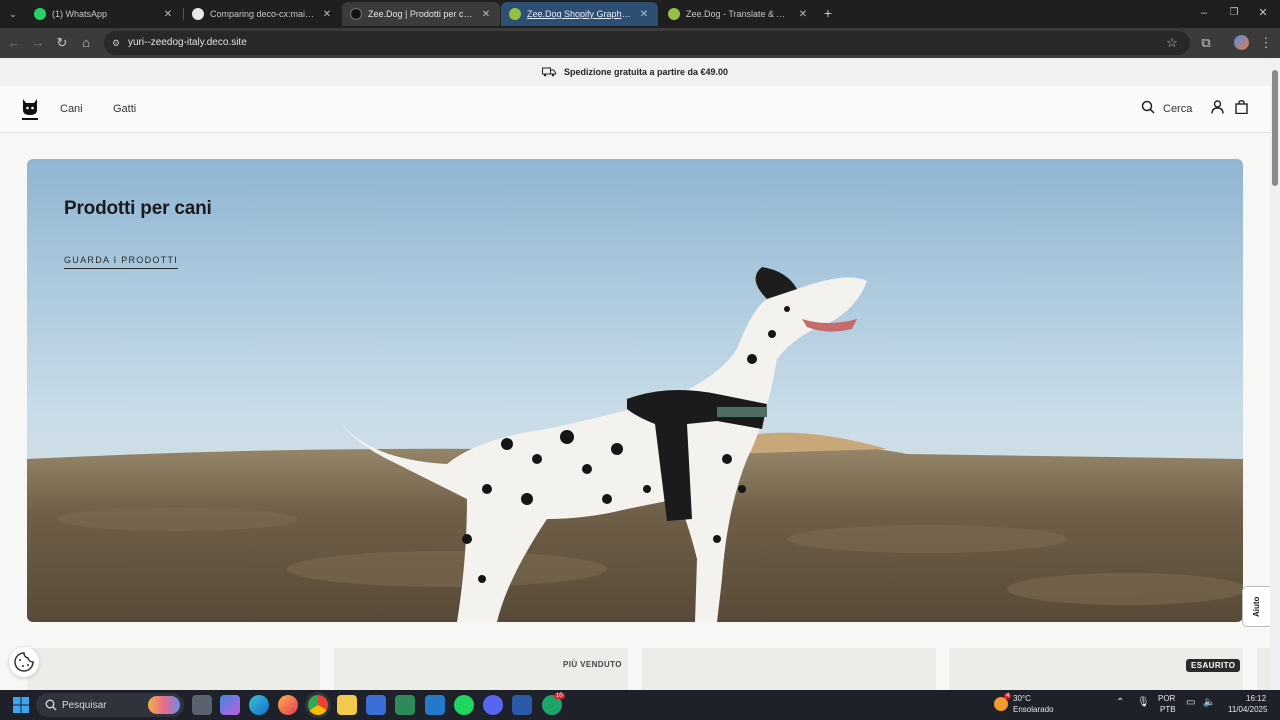 This screenshot has width=1280, height=720. I want to click on weather-sun-icon, so click(1001, 704).